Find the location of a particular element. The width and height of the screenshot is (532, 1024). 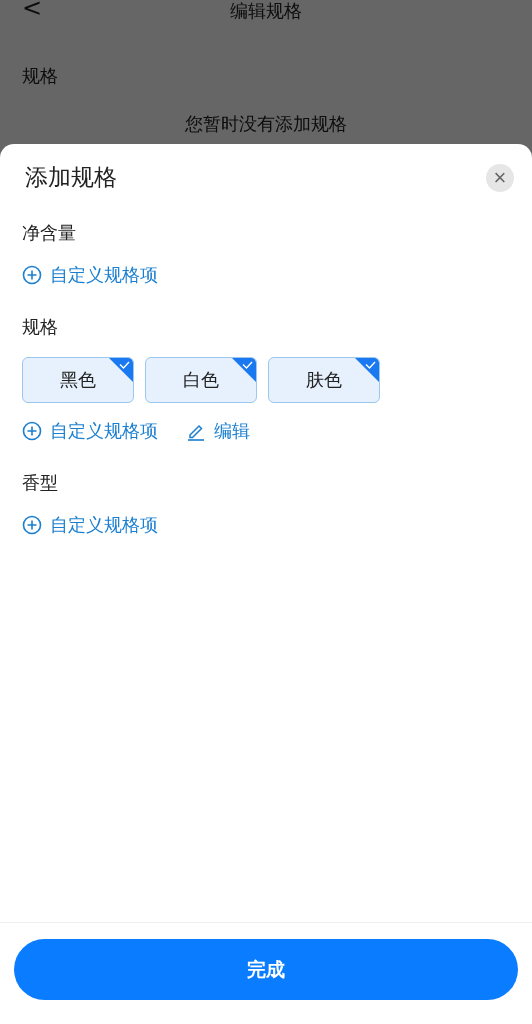

option-chip: 黑色 is located at coordinates (78, 380).